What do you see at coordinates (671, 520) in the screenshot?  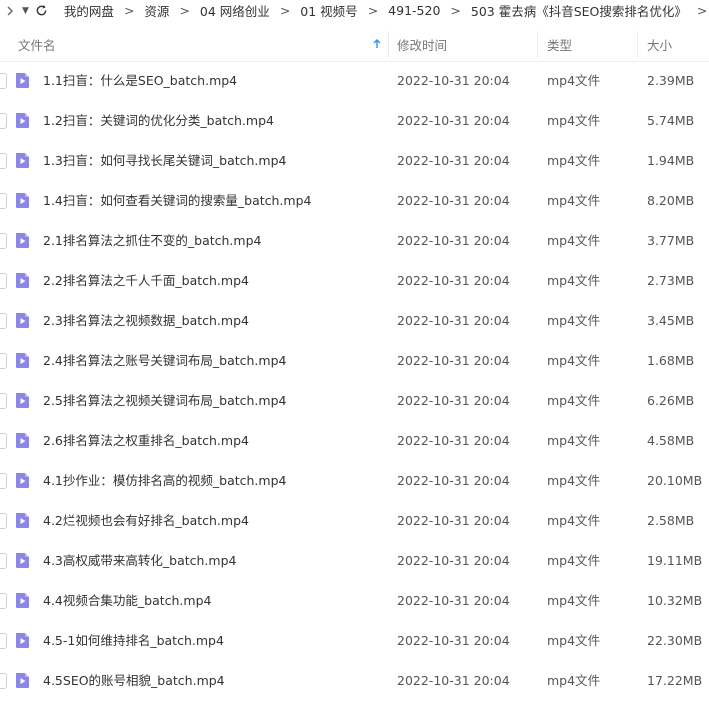 I see `file-size: 2.58MB` at bounding box center [671, 520].